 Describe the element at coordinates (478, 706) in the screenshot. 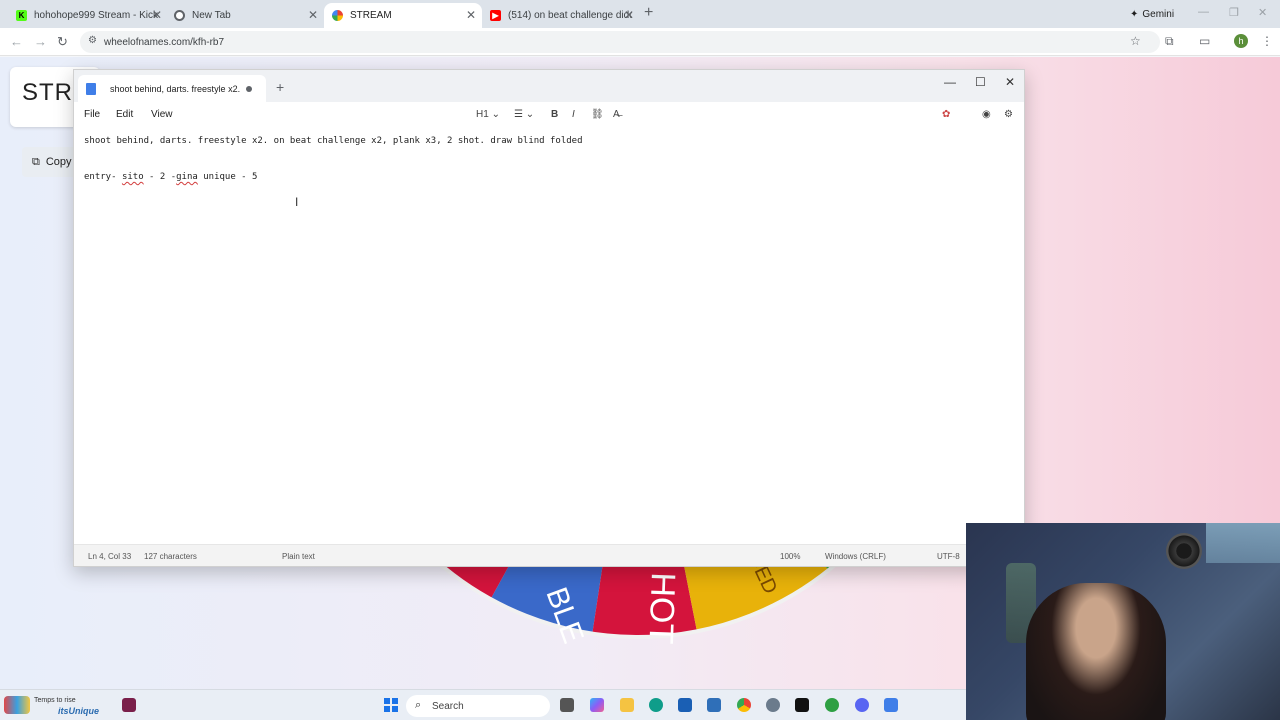

I see `taskbar-search: ⌕ Search` at that location.